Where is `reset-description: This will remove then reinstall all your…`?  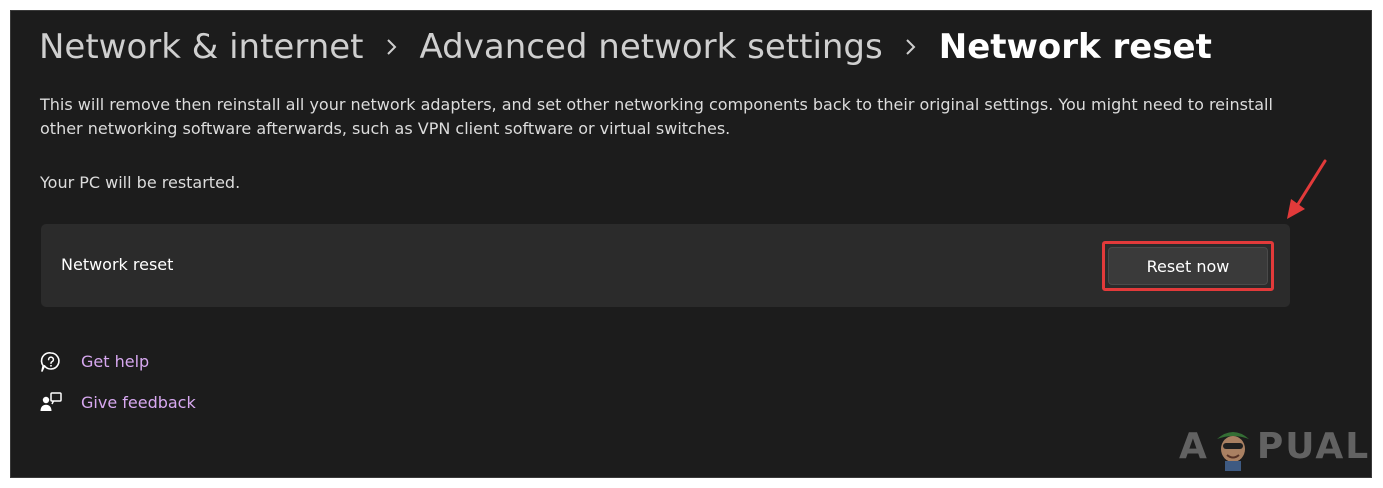
reset-description: This will remove then reinstall all your… is located at coordinates (656, 116).